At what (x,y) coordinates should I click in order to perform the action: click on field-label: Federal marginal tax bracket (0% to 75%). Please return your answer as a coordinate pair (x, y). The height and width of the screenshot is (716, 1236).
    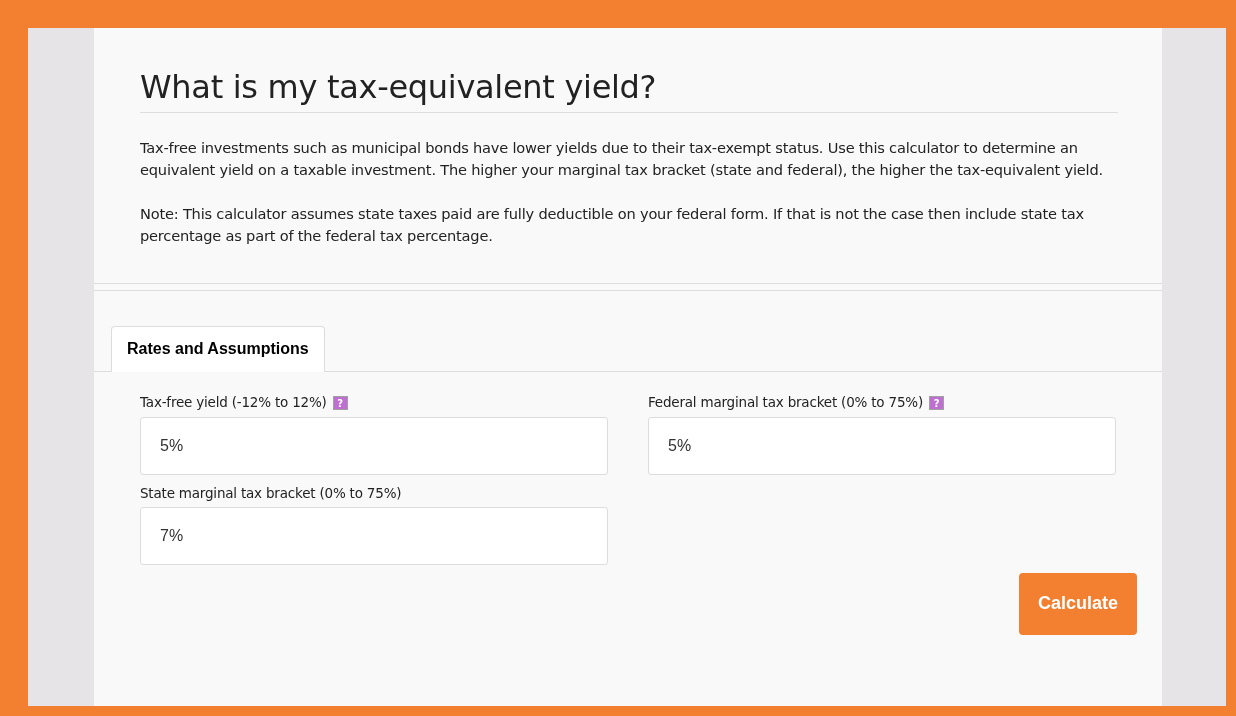
    Looking at the image, I should click on (785, 403).